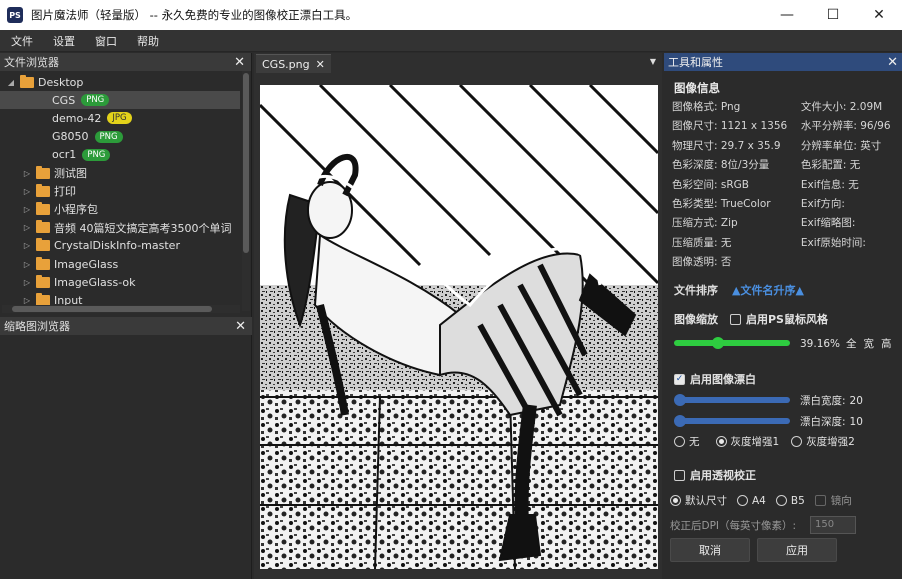 The height and width of the screenshot is (579, 902). What do you see at coordinates (732, 400) in the screenshot?
I see `bleach-width-slider` at bounding box center [732, 400].